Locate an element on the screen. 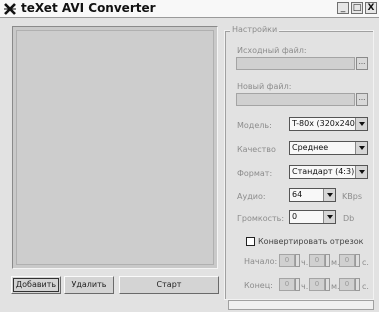 Image resolution: width=379 pixels, height=312 pixels. end-minutes-spinner is located at coordinates (327, 284).